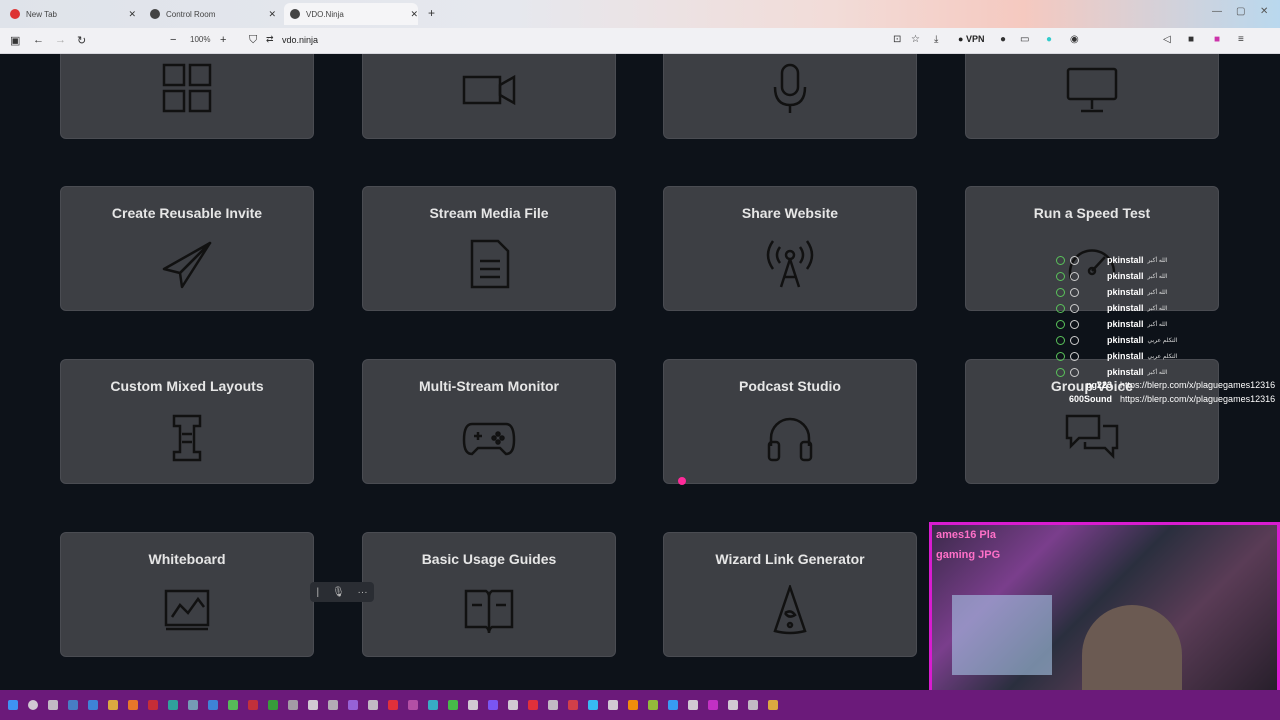 The height and width of the screenshot is (720, 1280). I want to click on security-shield-icon: ⛉, so click(253, 40).